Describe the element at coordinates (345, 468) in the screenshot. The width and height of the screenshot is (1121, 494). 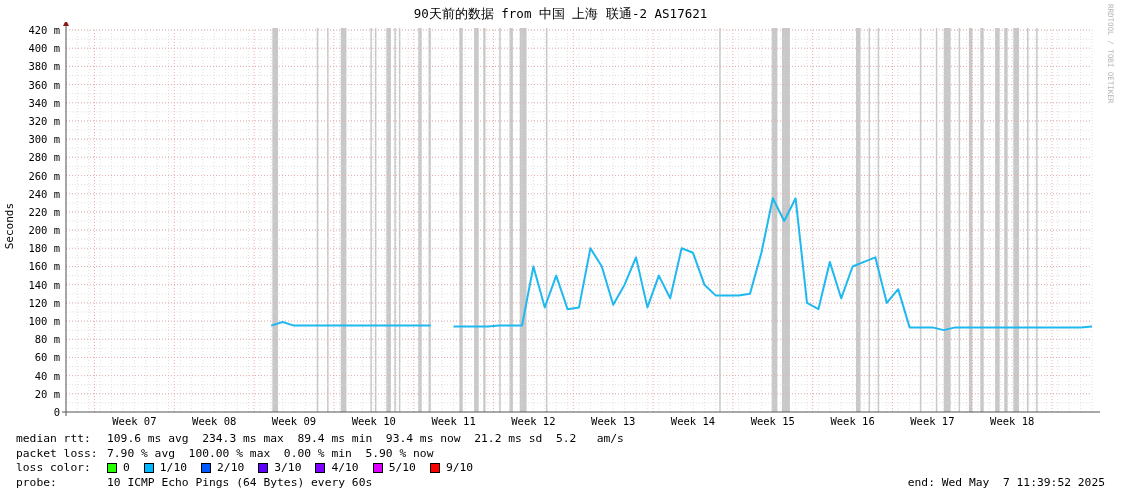
I see `loss-color-label: 4/10` at that location.